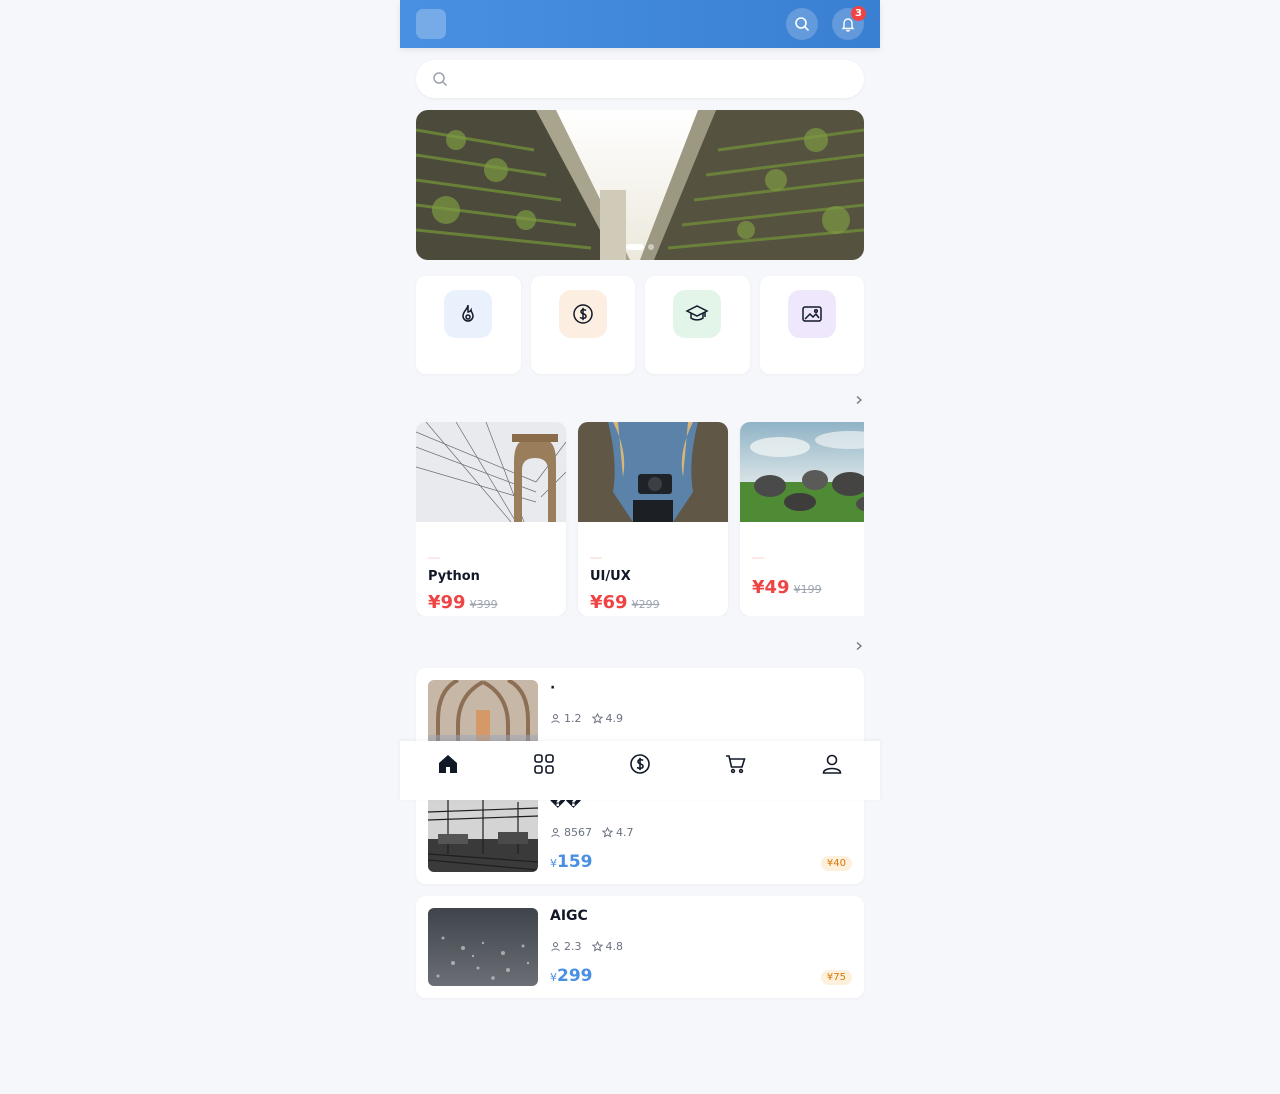  I want to click on course-old-price: ¥399, so click(483, 604).